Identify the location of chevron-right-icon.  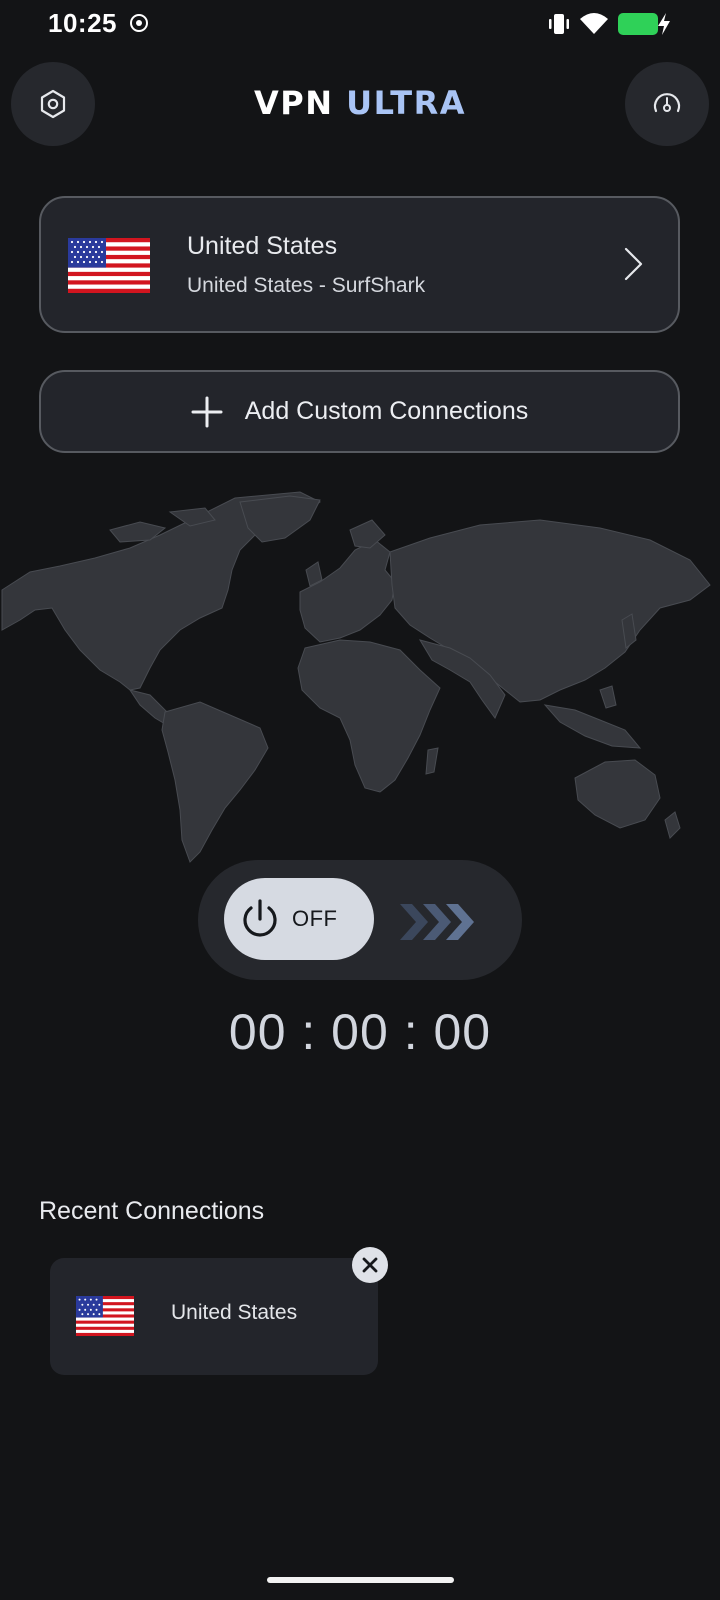
(633, 264).